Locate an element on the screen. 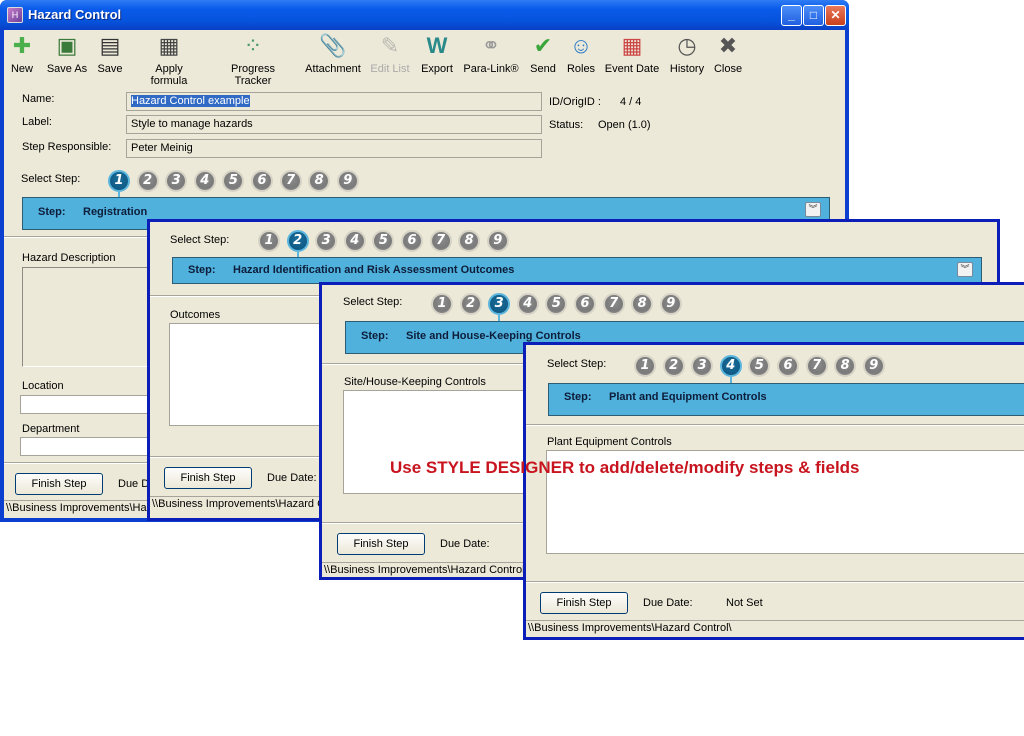  status-bar-path: \\Business Improvements\Hazard Control\ is located at coordinates (775, 628).